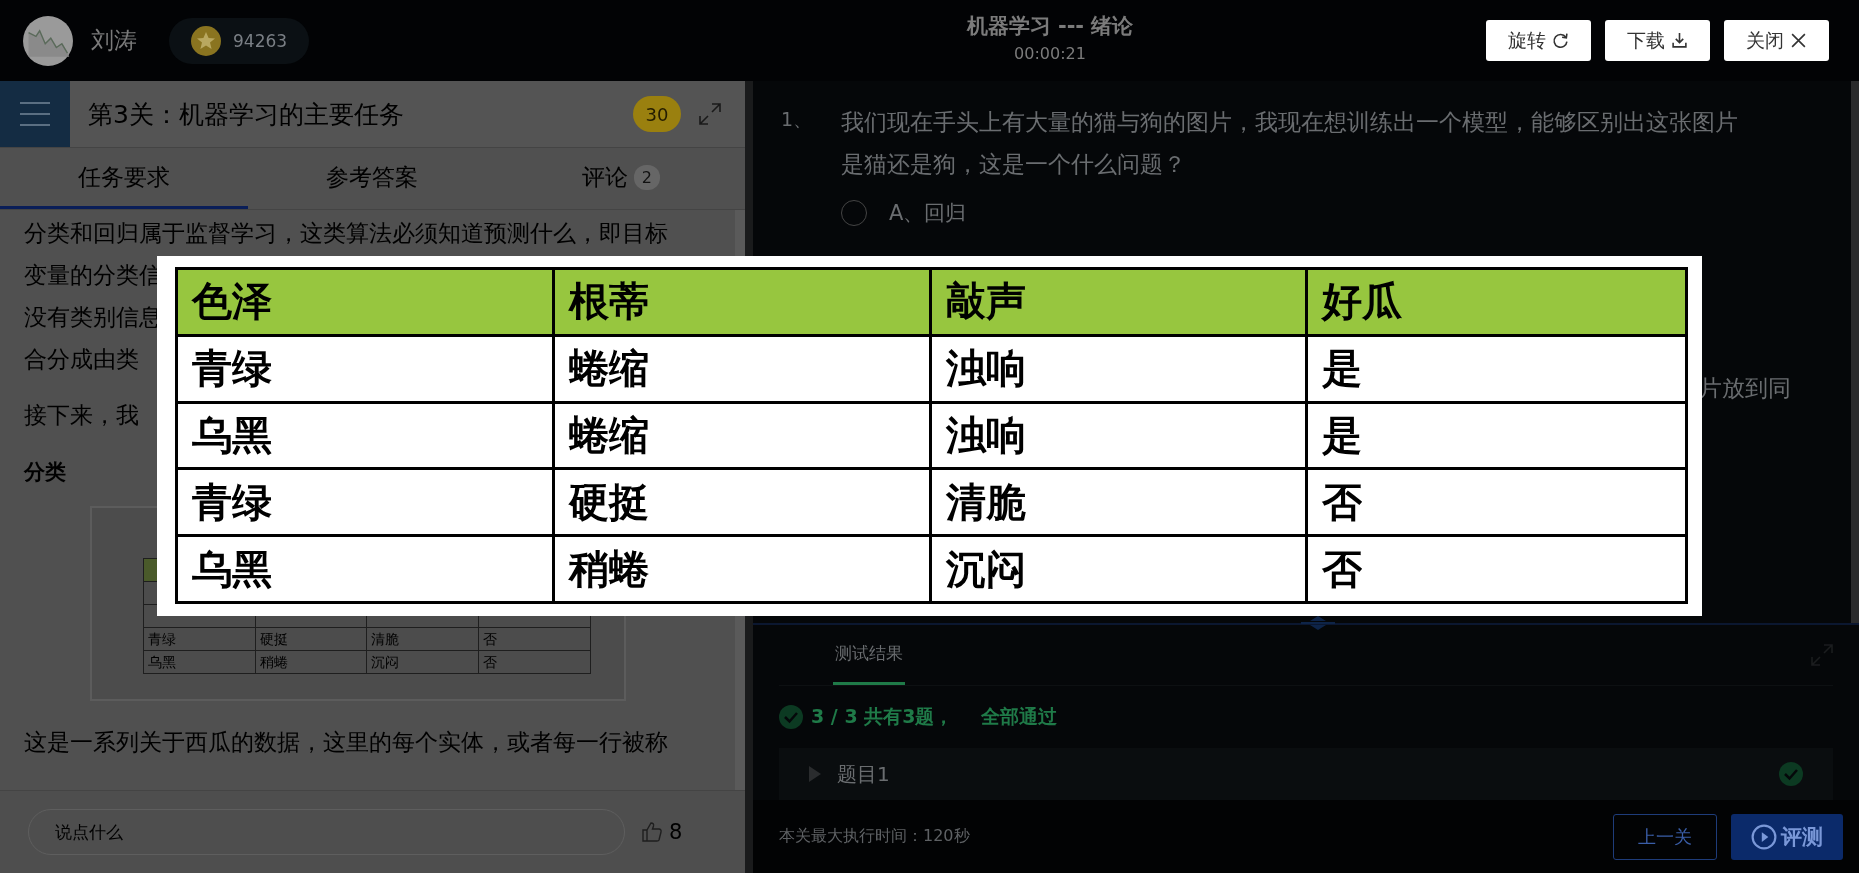  What do you see at coordinates (1798, 40) in the screenshot?
I see `close-icon` at bounding box center [1798, 40].